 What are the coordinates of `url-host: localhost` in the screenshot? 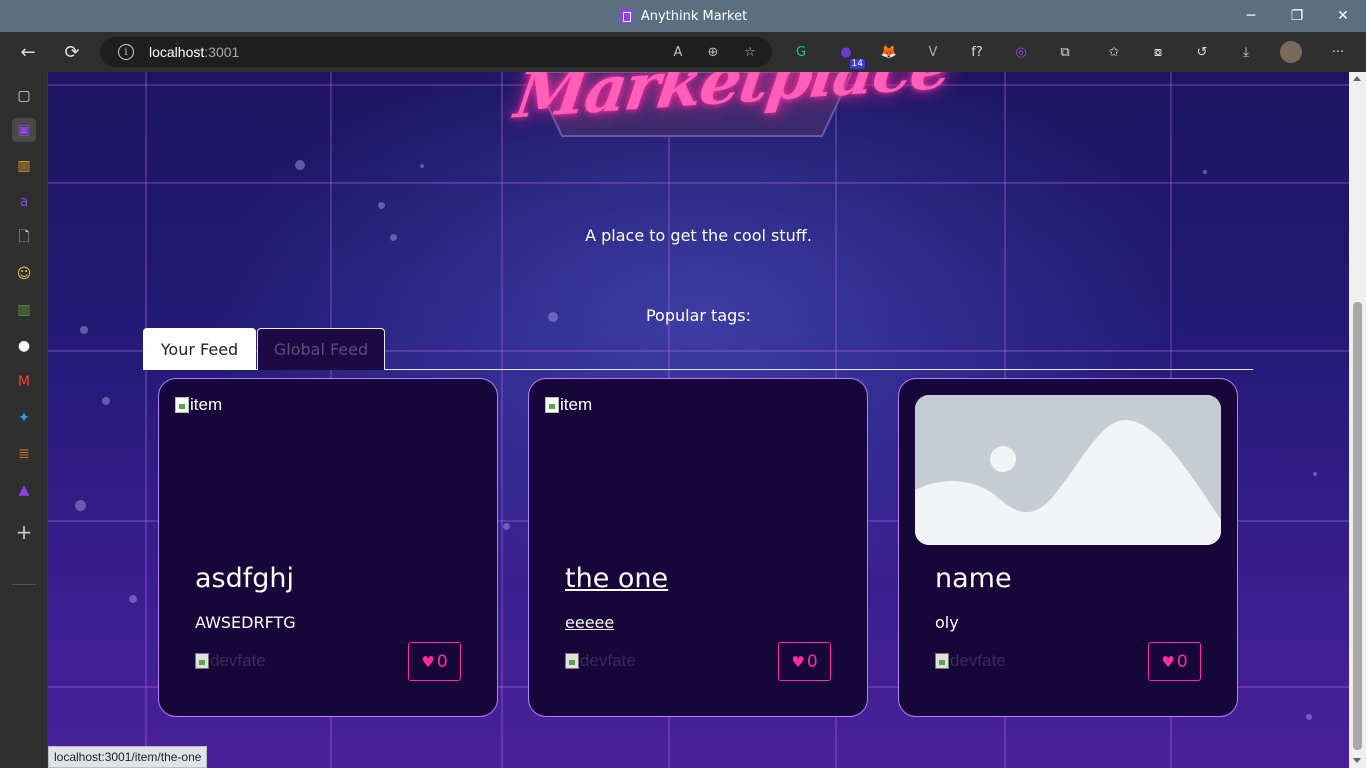 It's located at (177, 52).